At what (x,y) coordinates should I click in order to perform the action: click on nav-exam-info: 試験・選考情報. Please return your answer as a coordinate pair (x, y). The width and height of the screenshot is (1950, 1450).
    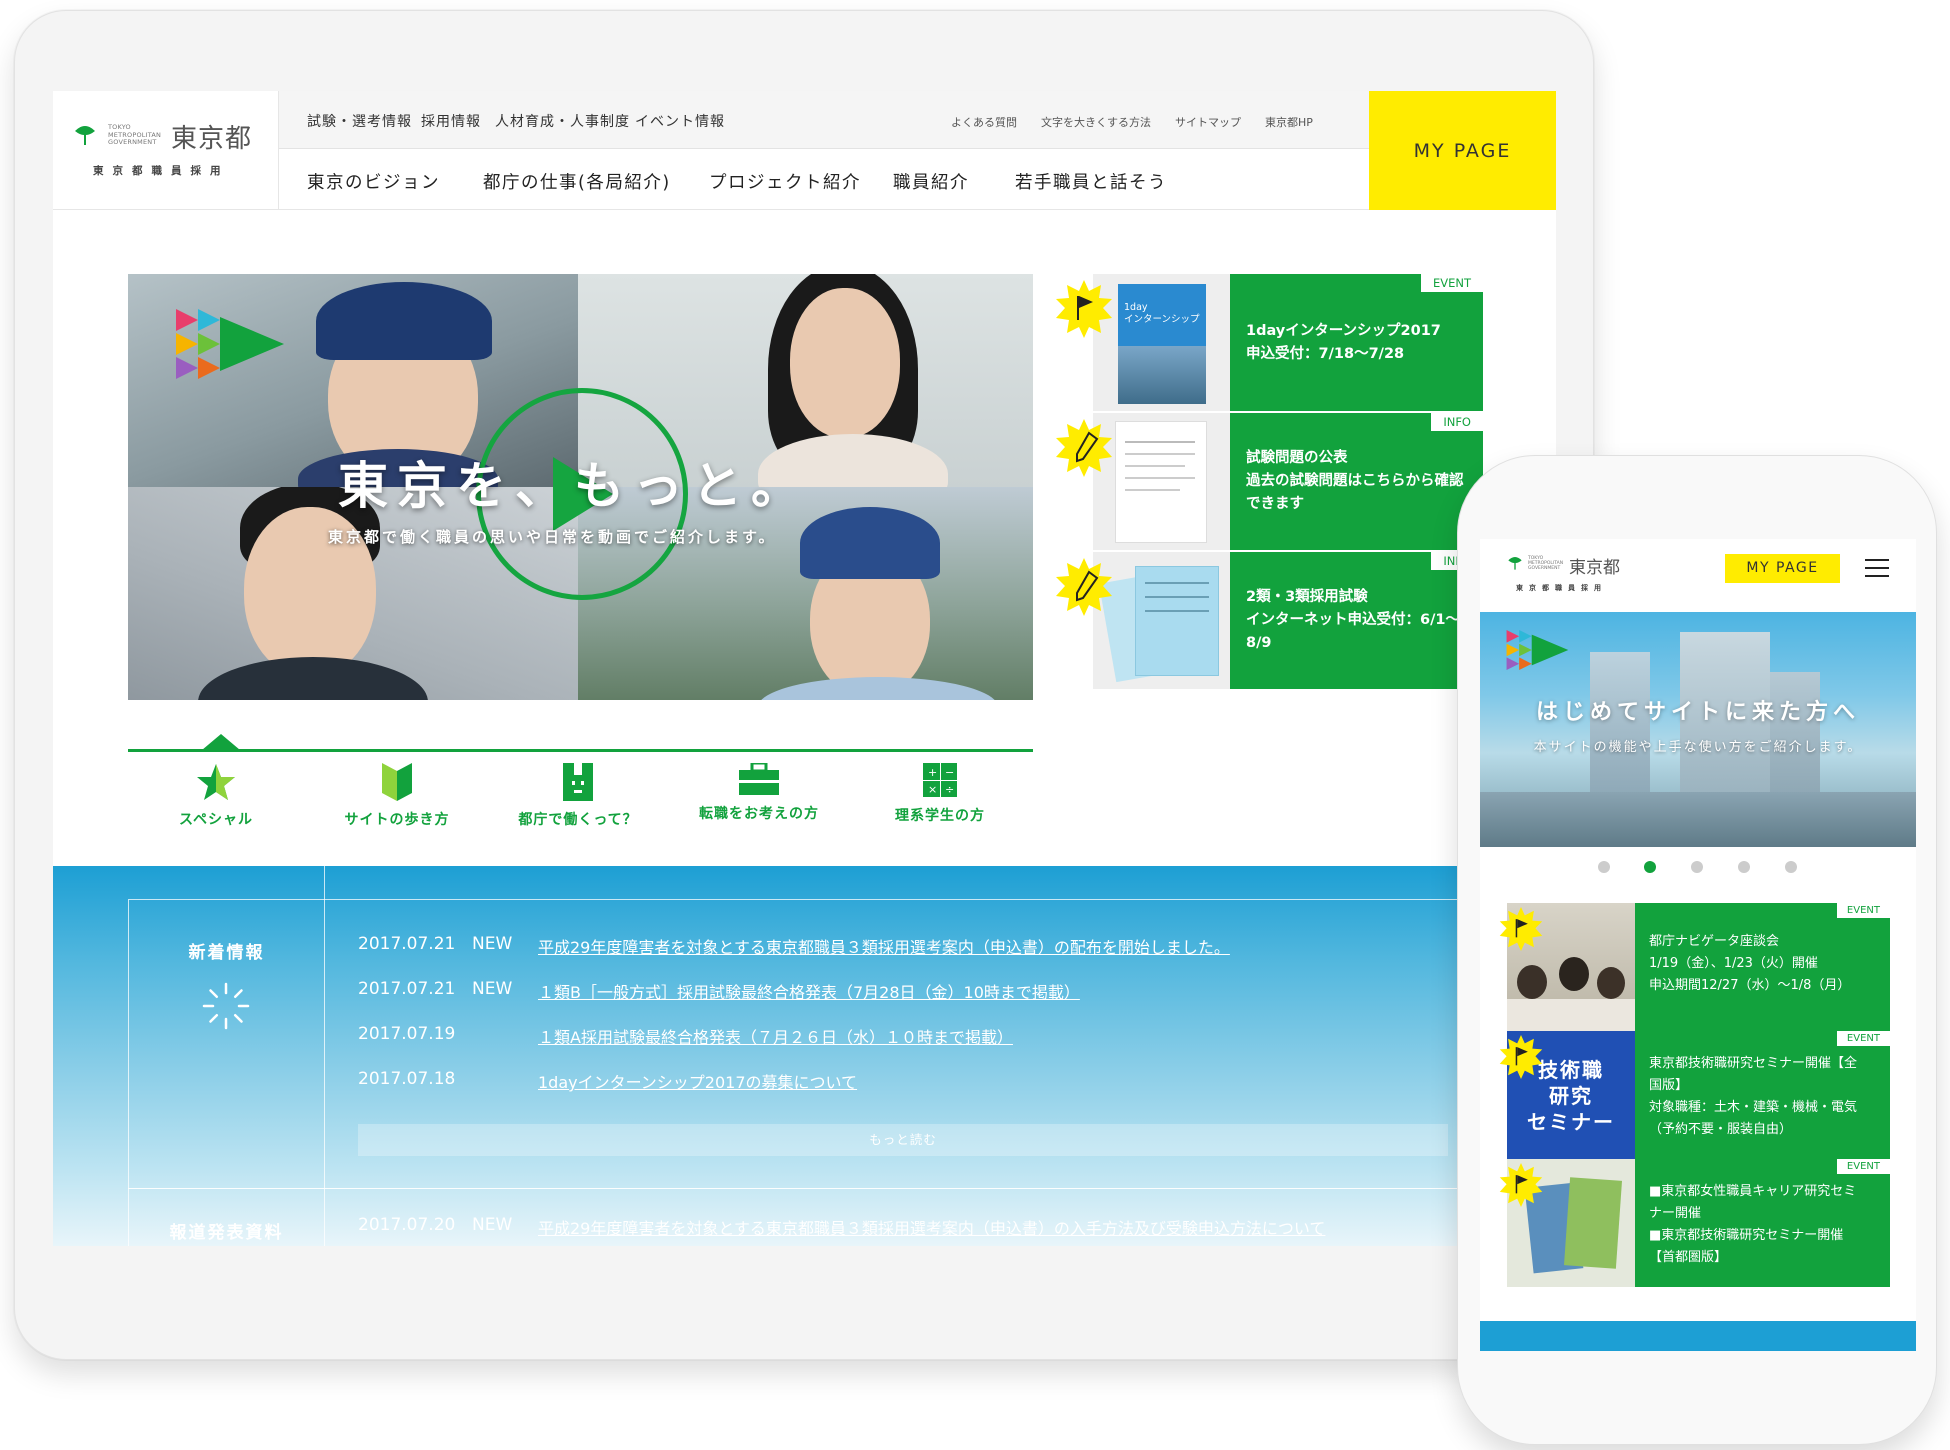
    Looking at the image, I should click on (359, 121).